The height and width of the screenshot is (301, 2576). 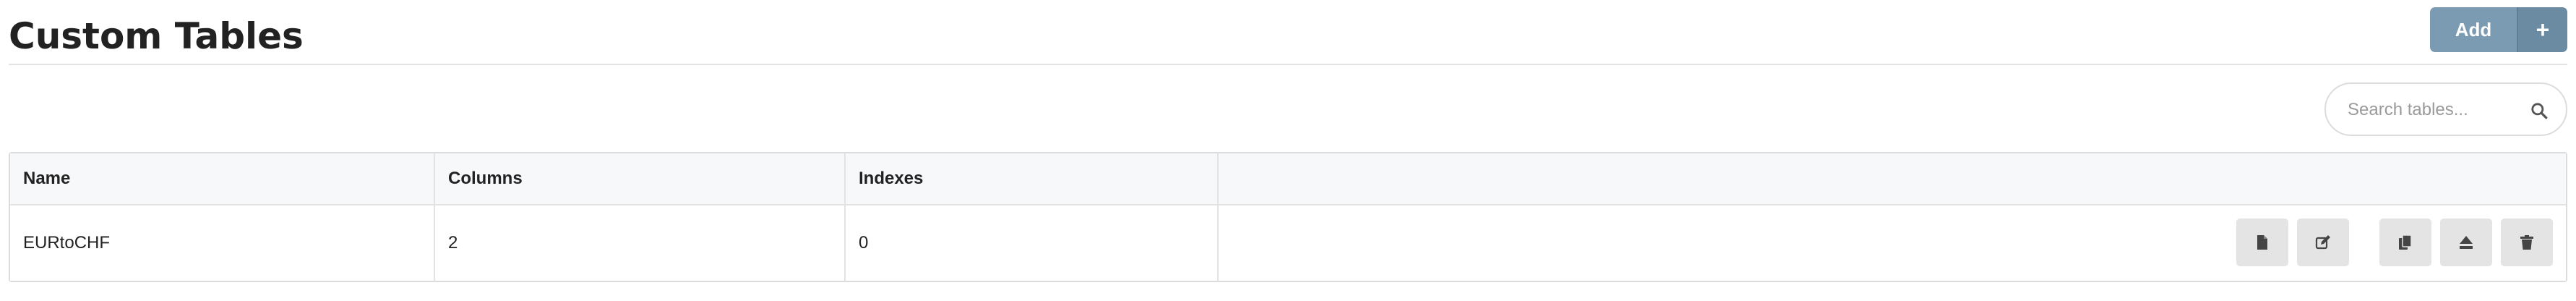 What do you see at coordinates (1893, 178) in the screenshot?
I see `column-header-actions` at bounding box center [1893, 178].